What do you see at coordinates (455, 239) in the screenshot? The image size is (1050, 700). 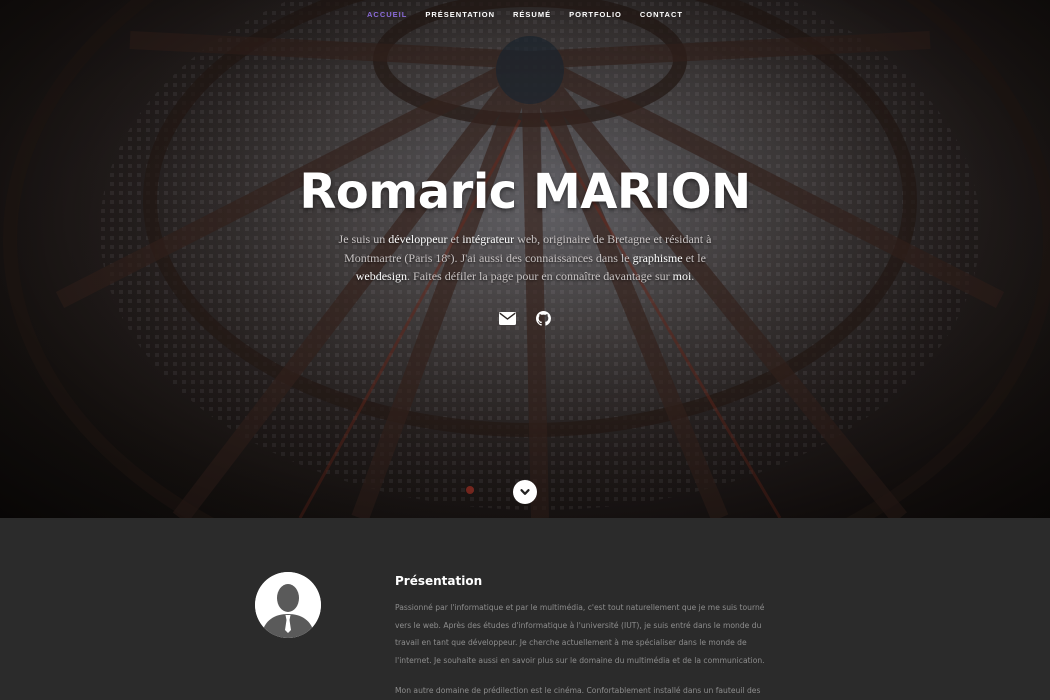 I see `intro-text: et` at bounding box center [455, 239].